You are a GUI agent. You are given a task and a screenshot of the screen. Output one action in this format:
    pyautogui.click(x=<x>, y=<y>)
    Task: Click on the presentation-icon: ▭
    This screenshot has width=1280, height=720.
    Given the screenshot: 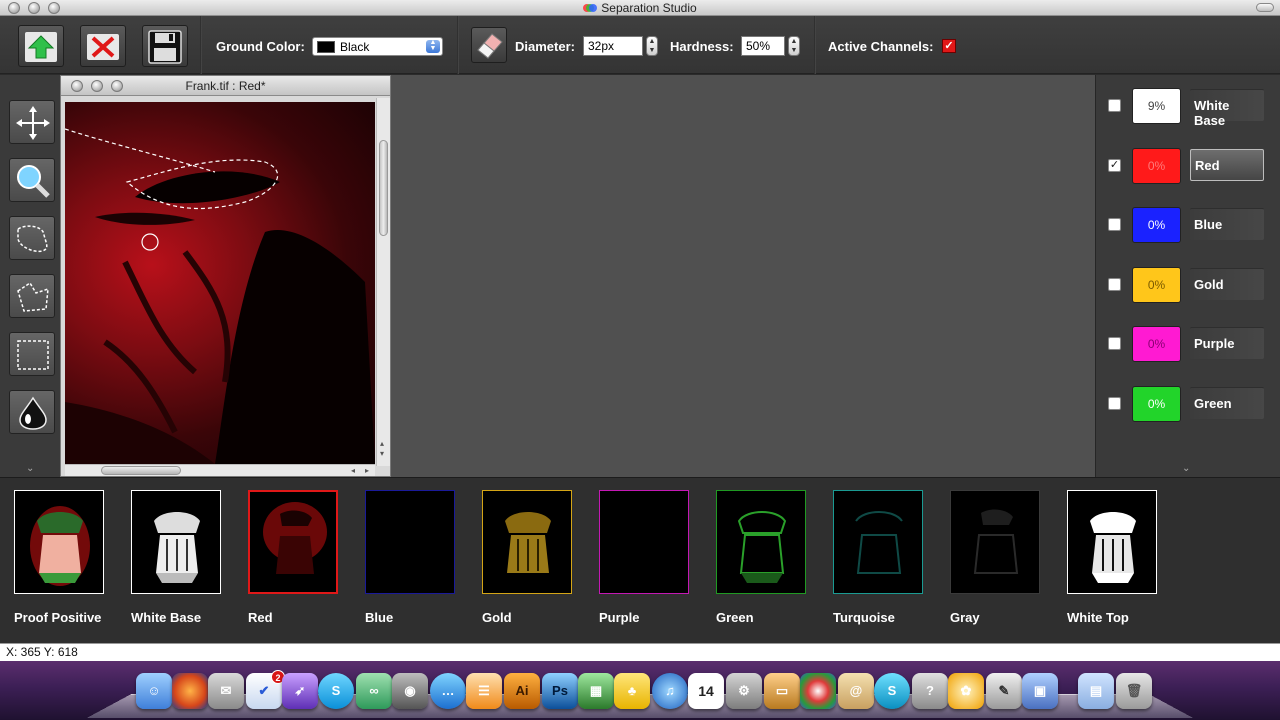 What is the action you would take?
    pyautogui.click(x=782, y=691)
    